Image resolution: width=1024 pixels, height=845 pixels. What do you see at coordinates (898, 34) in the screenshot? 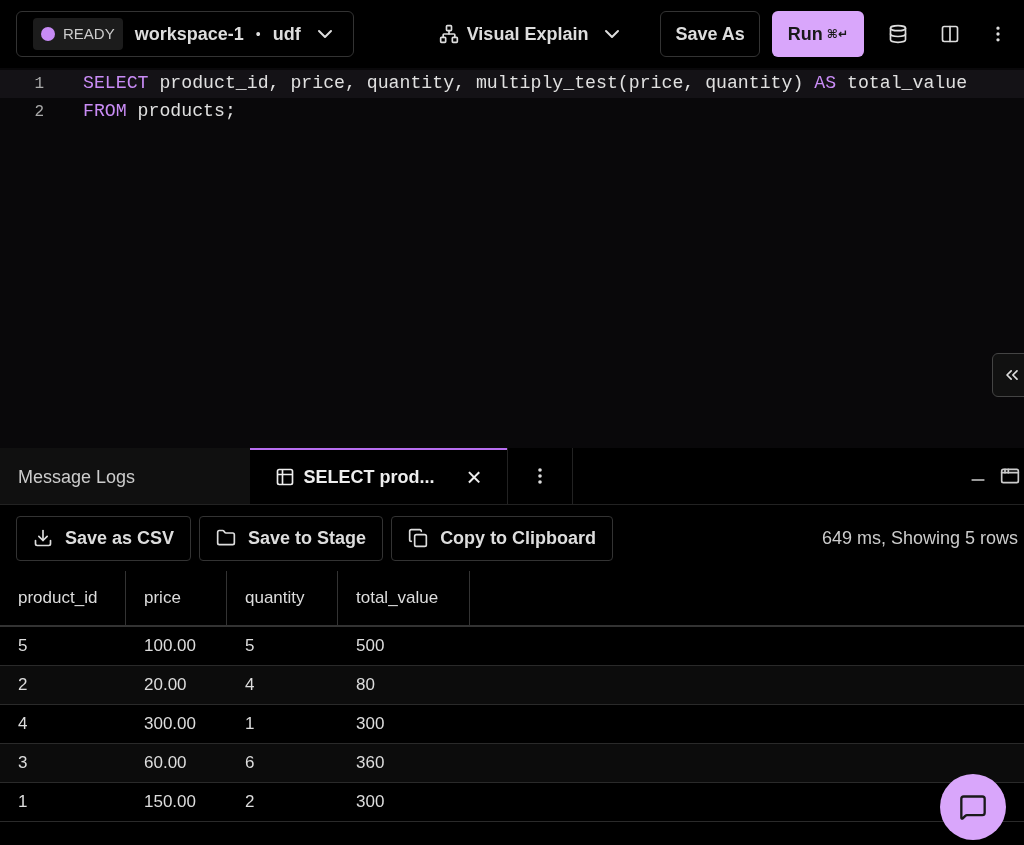
I see `database-icon` at bounding box center [898, 34].